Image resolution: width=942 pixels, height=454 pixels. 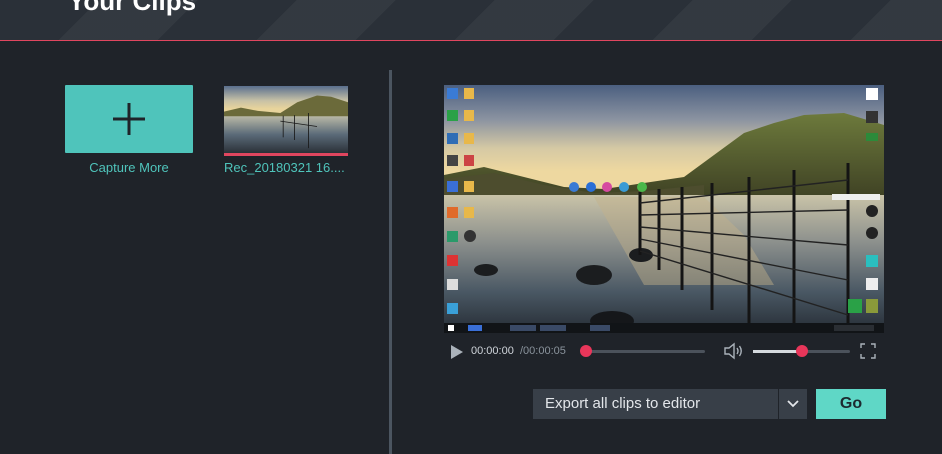 What do you see at coordinates (129, 167) in the screenshot?
I see `capture-more-label: Capture More` at bounding box center [129, 167].